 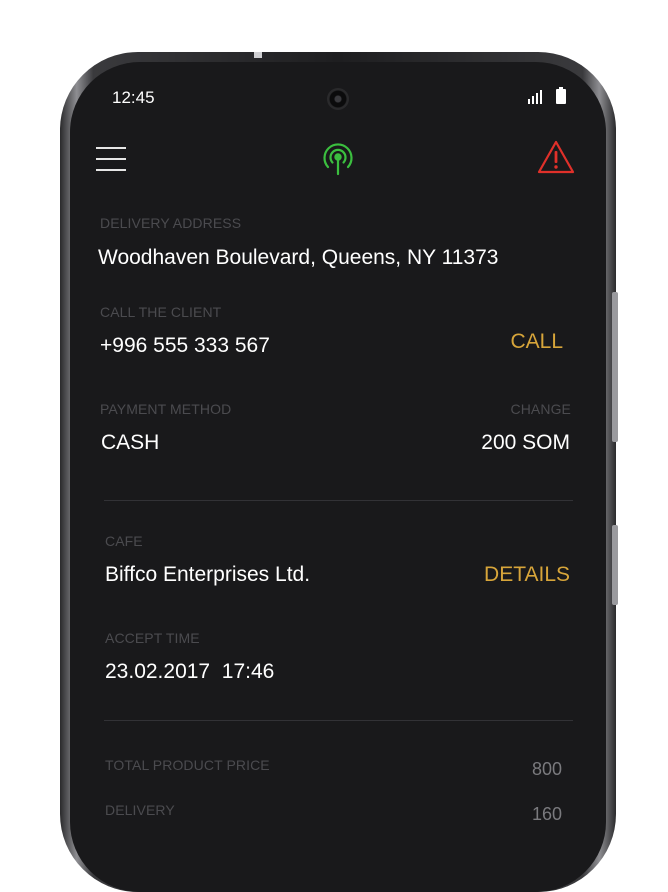 I want to click on details-button: DETAILS, so click(x=527, y=575).